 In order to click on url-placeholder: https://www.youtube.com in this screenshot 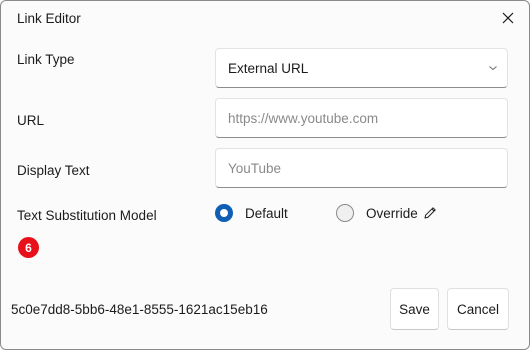, I will do `click(303, 118)`.